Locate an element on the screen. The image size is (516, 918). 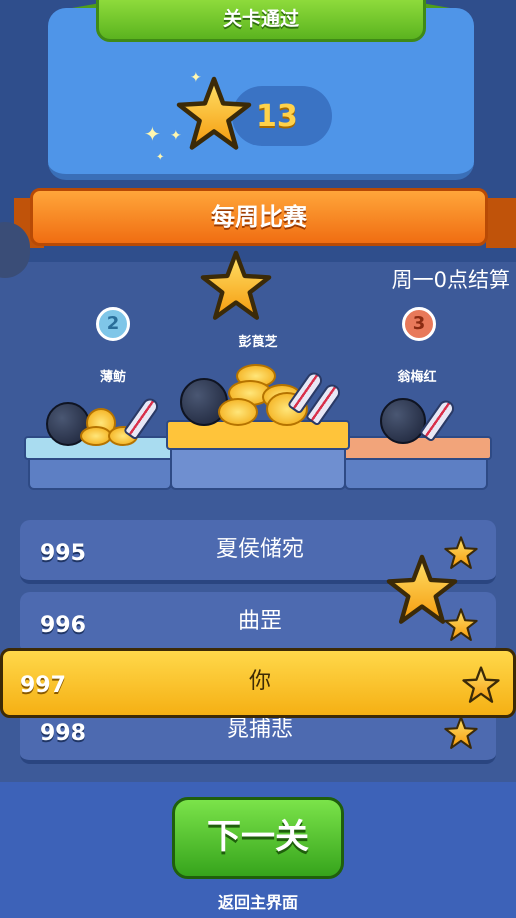
banner-ribbon-right is located at coordinates (501, 223).